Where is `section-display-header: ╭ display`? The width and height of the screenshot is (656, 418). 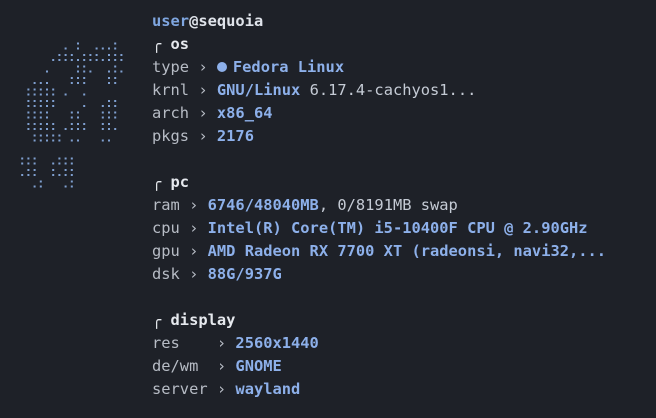 section-display-header: ╭ display is located at coordinates (402, 320).